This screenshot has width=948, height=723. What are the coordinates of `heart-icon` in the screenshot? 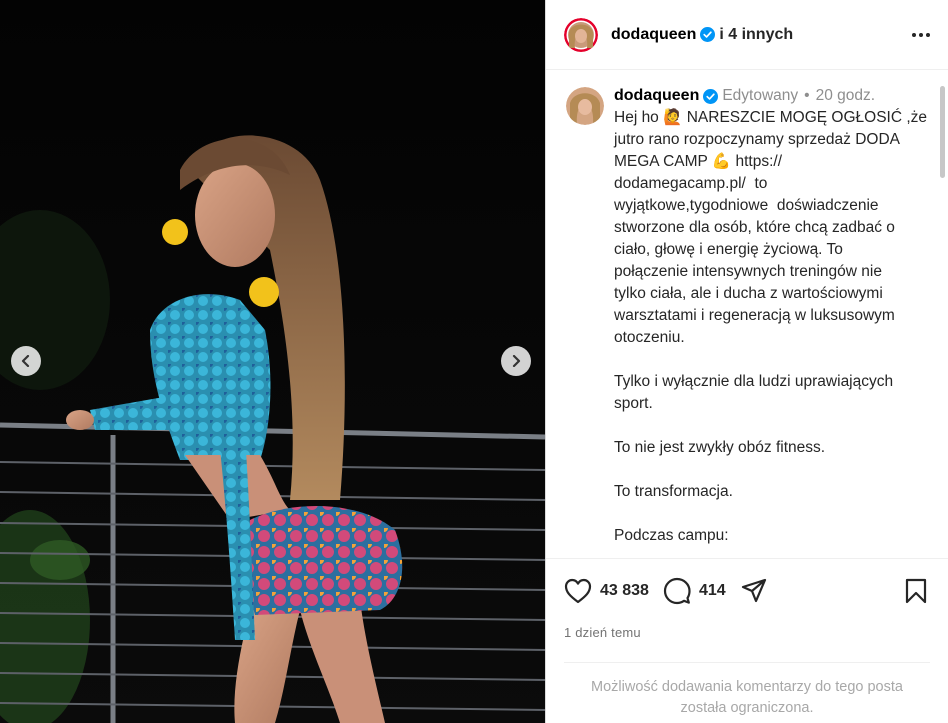 It's located at (578, 591).